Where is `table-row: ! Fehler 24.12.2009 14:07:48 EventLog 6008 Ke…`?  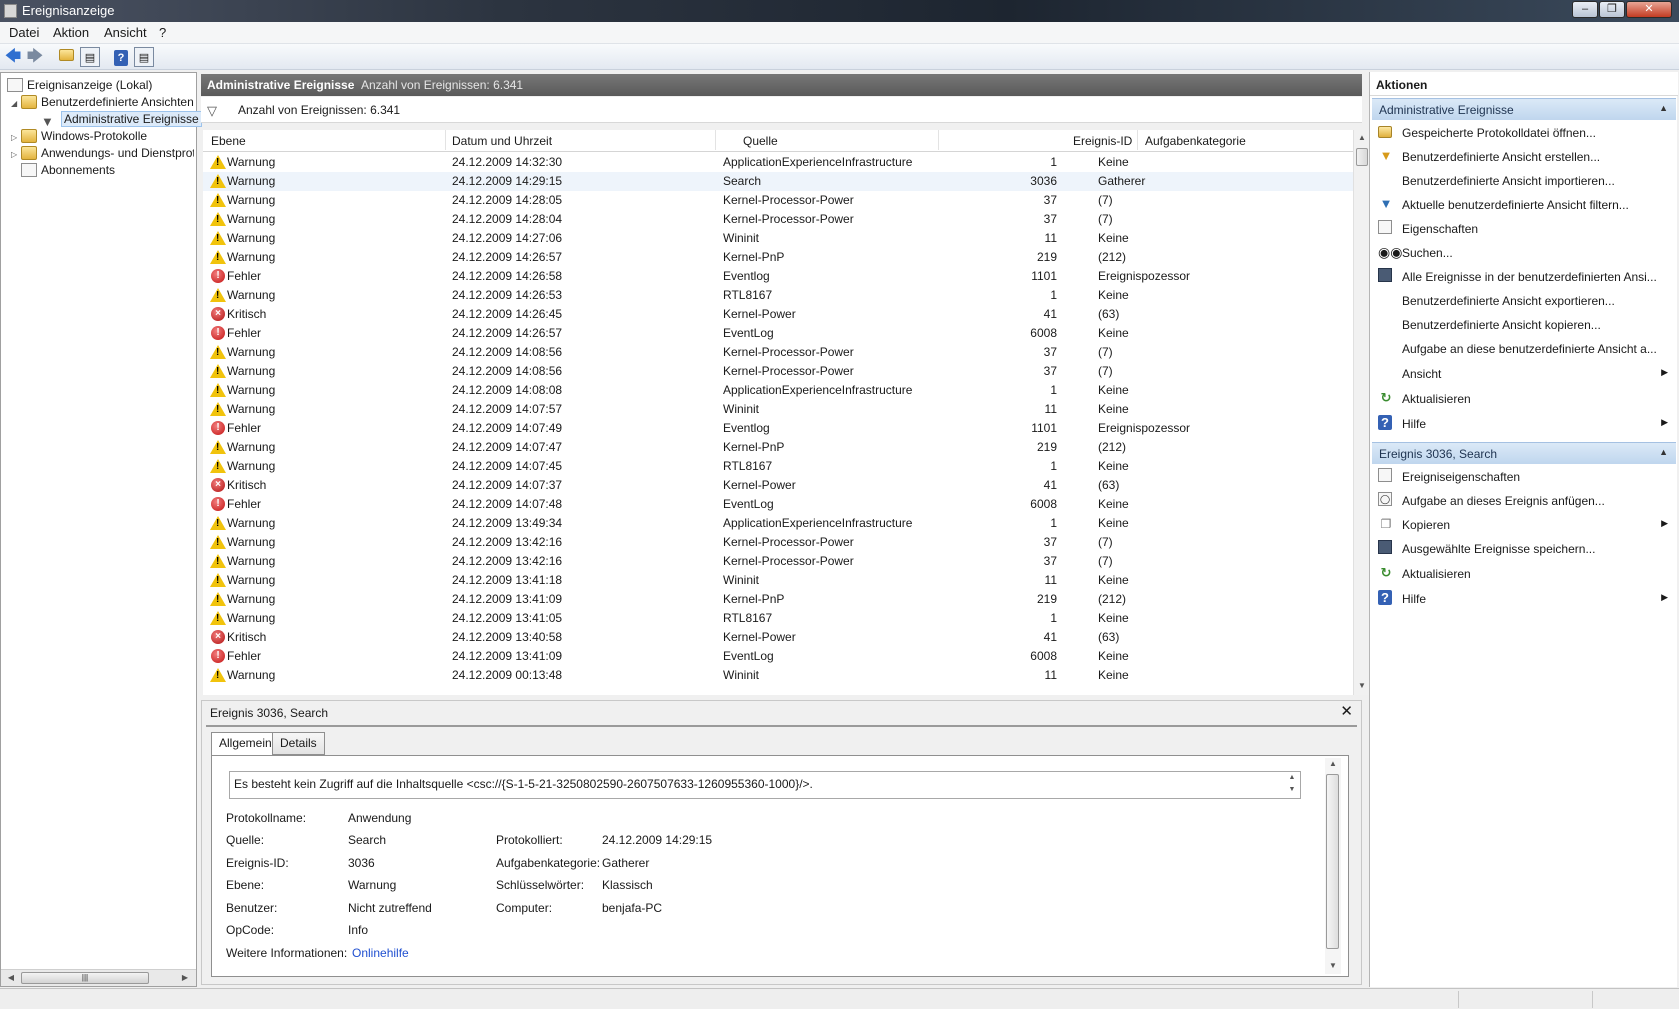
table-row: ! Fehler 24.12.2009 14:07:48 EventLog 6008 Ke… is located at coordinates (778, 504).